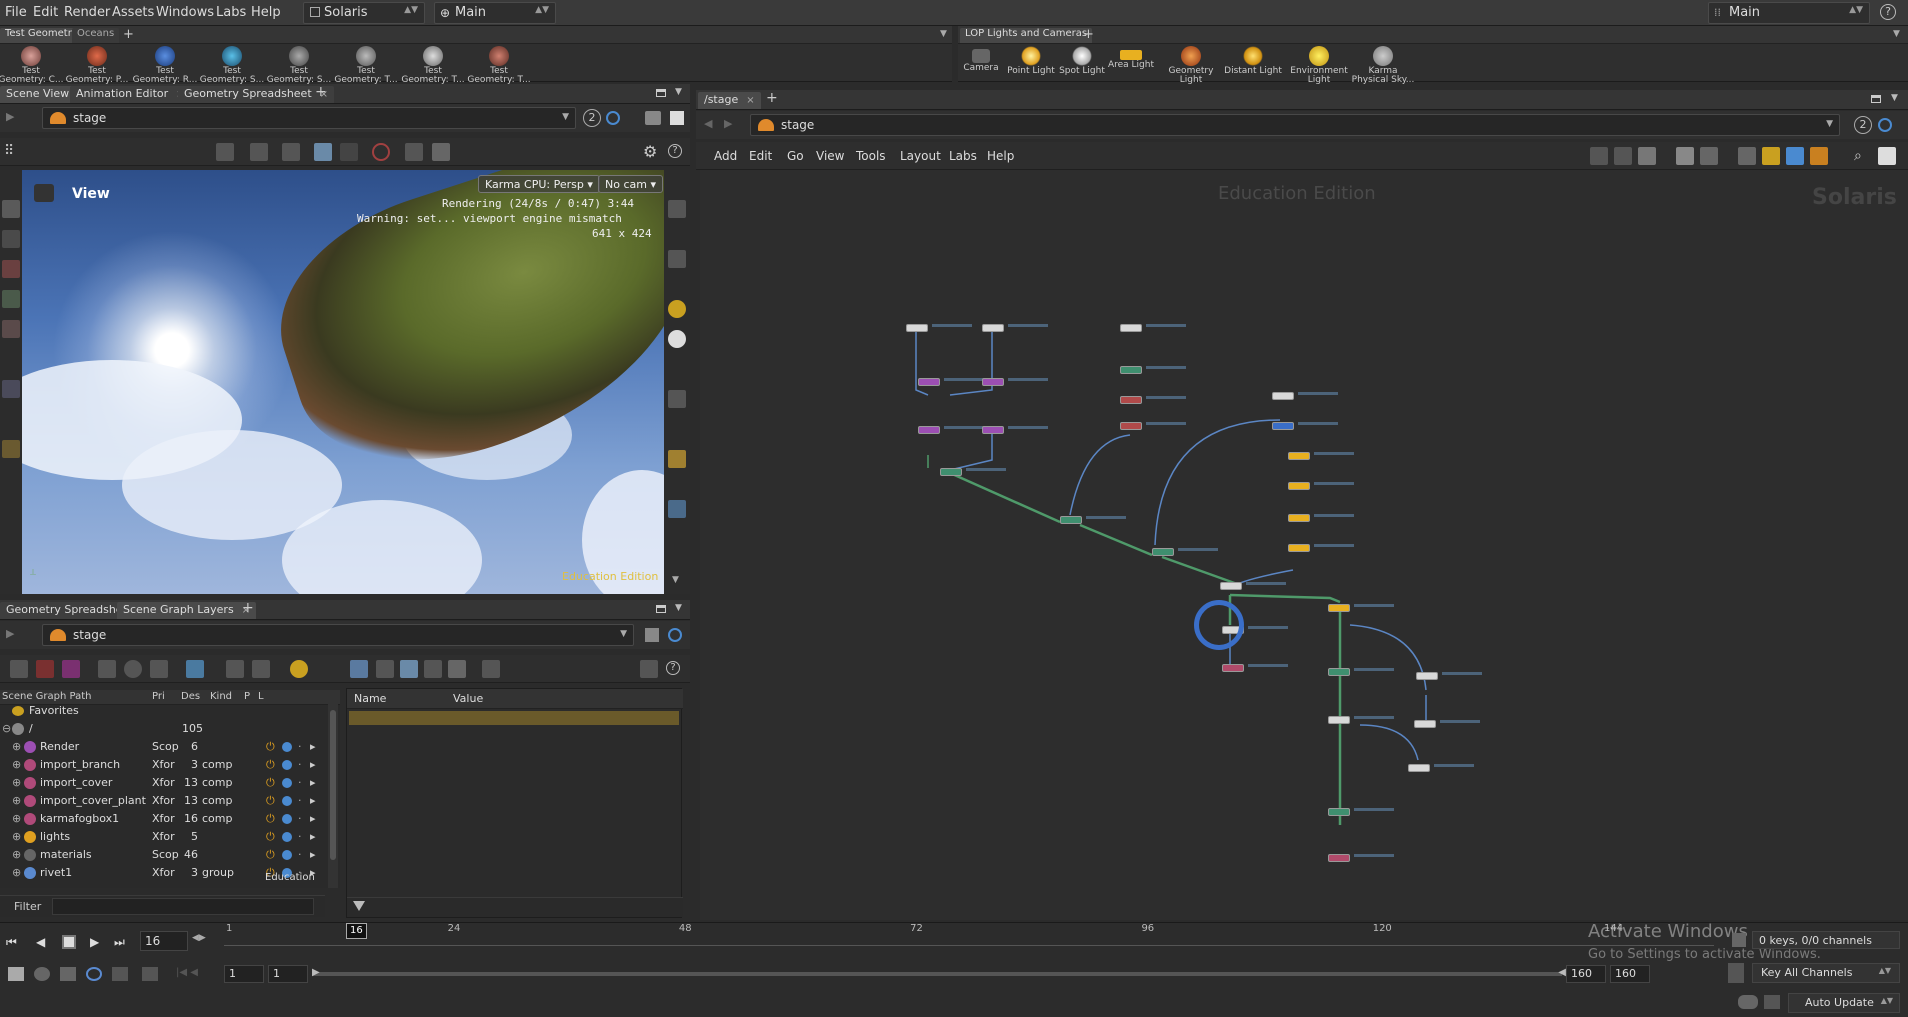 This screenshot has width=1908, height=1017. I want to click on menu-assets: Assets, so click(133, 12).